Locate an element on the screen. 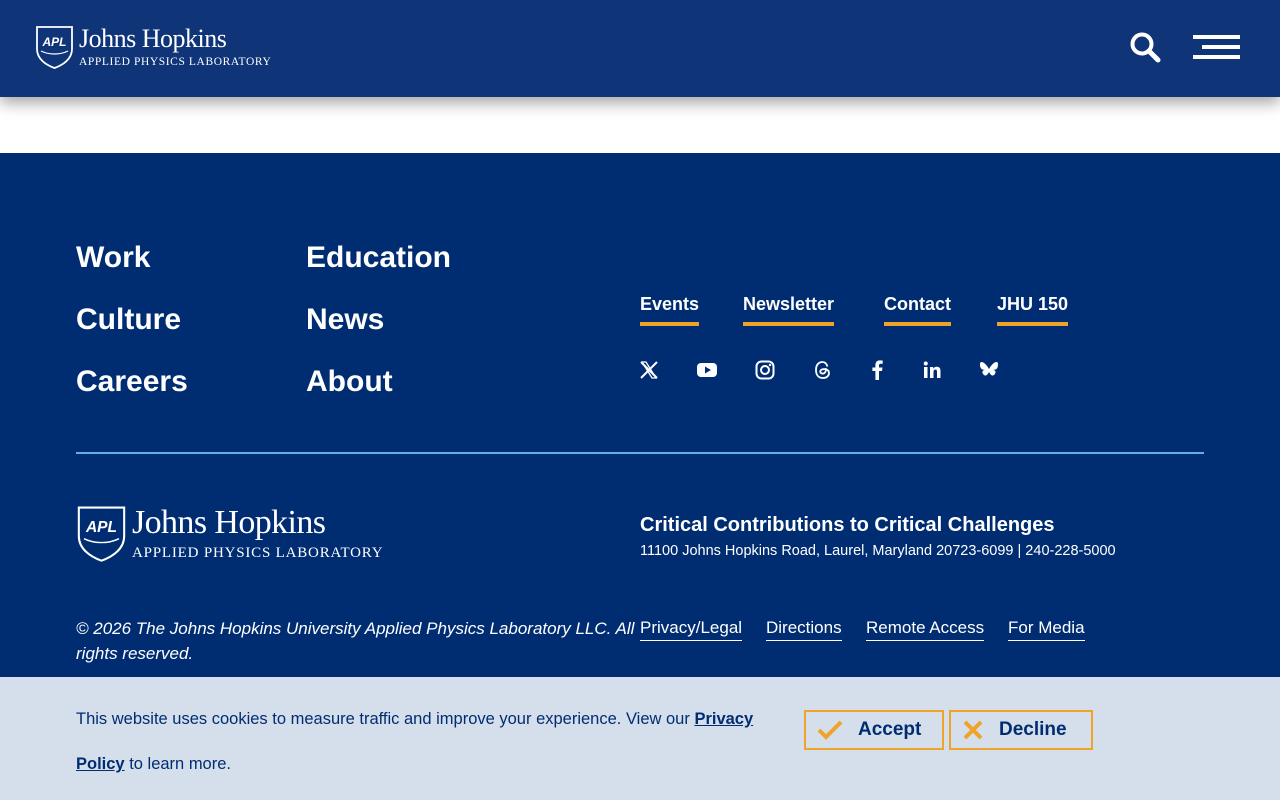 The width and height of the screenshot is (1280, 800). jhu-150-link: JHU 150 is located at coordinates (1033, 309).